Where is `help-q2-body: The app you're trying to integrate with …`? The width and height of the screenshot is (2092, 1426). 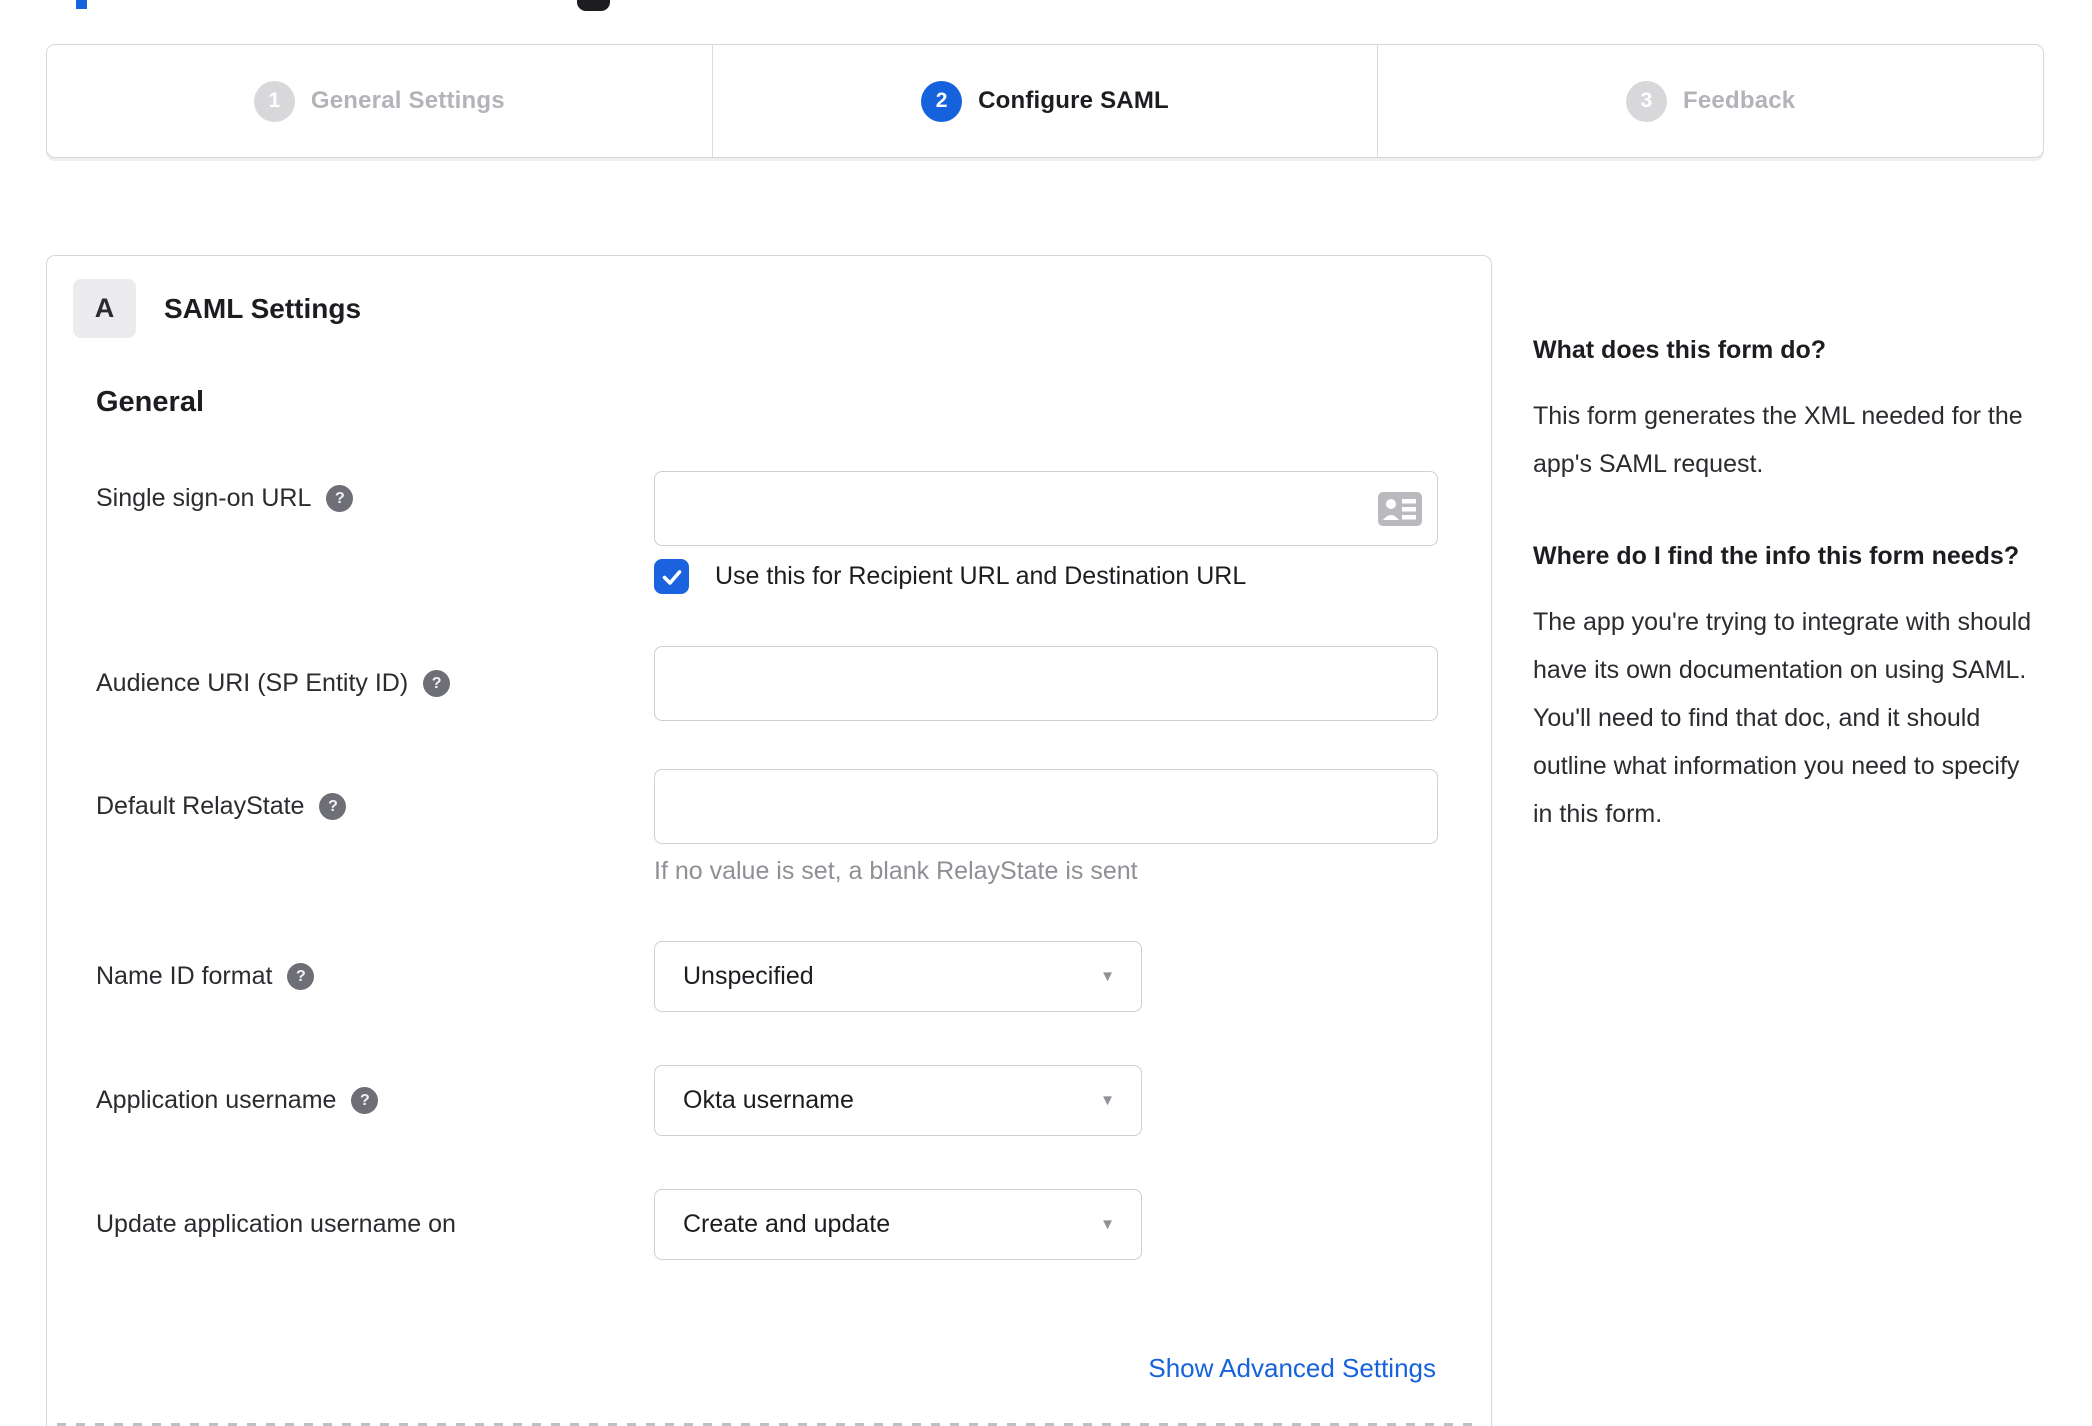
help-q2-body: The app you're trying to integrate with … is located at coordinates (1782, 718).